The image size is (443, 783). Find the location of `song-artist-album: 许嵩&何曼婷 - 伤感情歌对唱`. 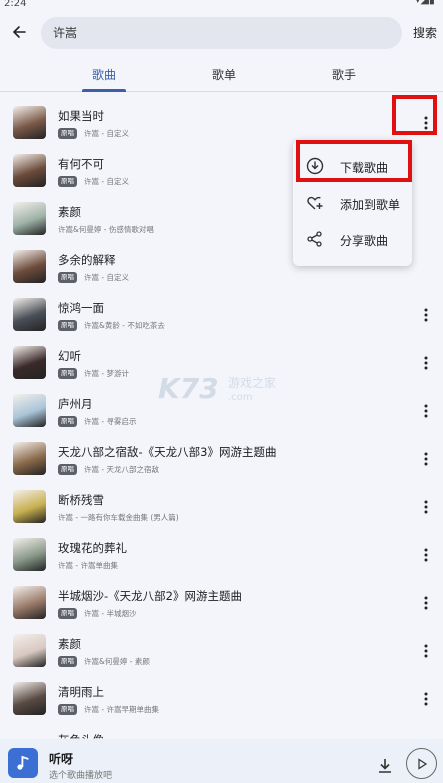

song-artist-album: 许嵩&何曼婷 - 伤感情歌对唱 is located at coordinates (106, 229).